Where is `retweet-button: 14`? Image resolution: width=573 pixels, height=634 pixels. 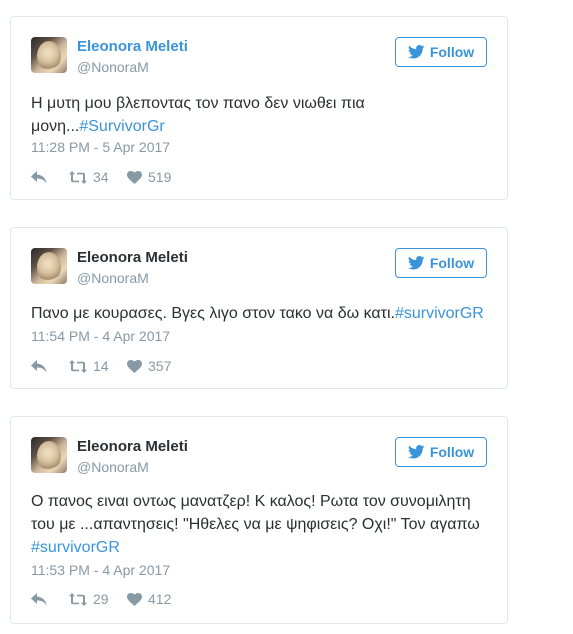 retweet-button: 14 is located at coordinates (98, 366).